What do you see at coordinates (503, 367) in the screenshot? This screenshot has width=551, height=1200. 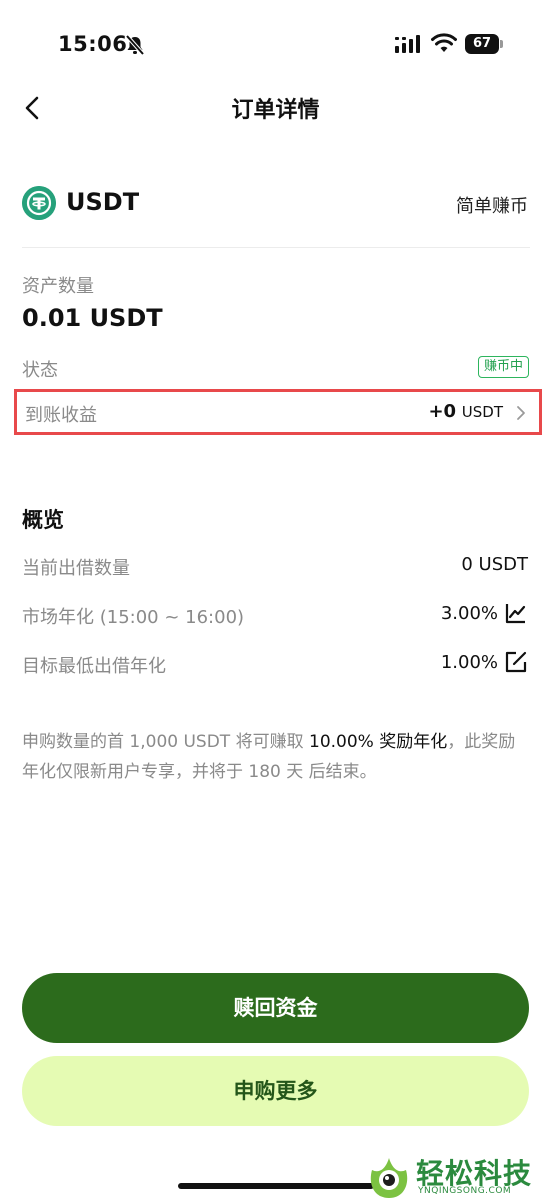 I see `status-badge: 赚币中` at bounding box center [503, 367].